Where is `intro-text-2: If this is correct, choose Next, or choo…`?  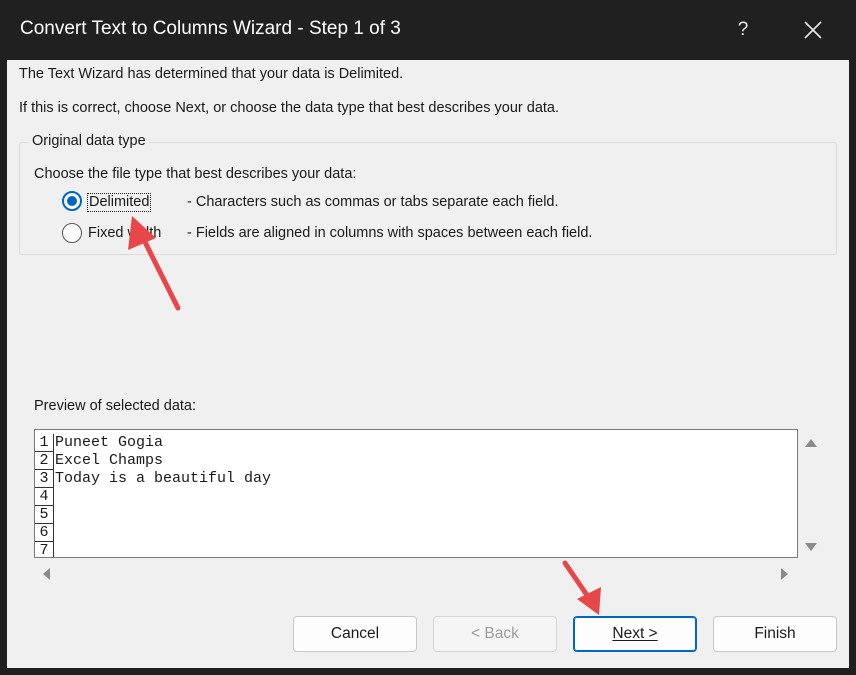
intro-text-2: If this is correct, choose Next, or choo… is located at coordinates (289, 108).